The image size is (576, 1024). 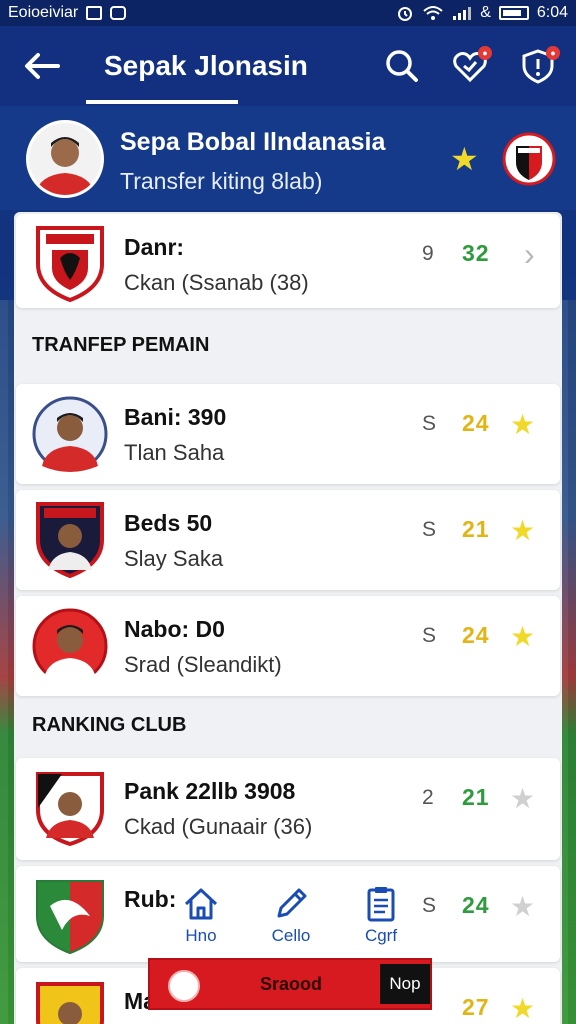 What do you see at coordinates (288, 13) in the screenshot?
I see `status-bar: Eoioeiviar & 6:04` at bounding box center [288, 13].